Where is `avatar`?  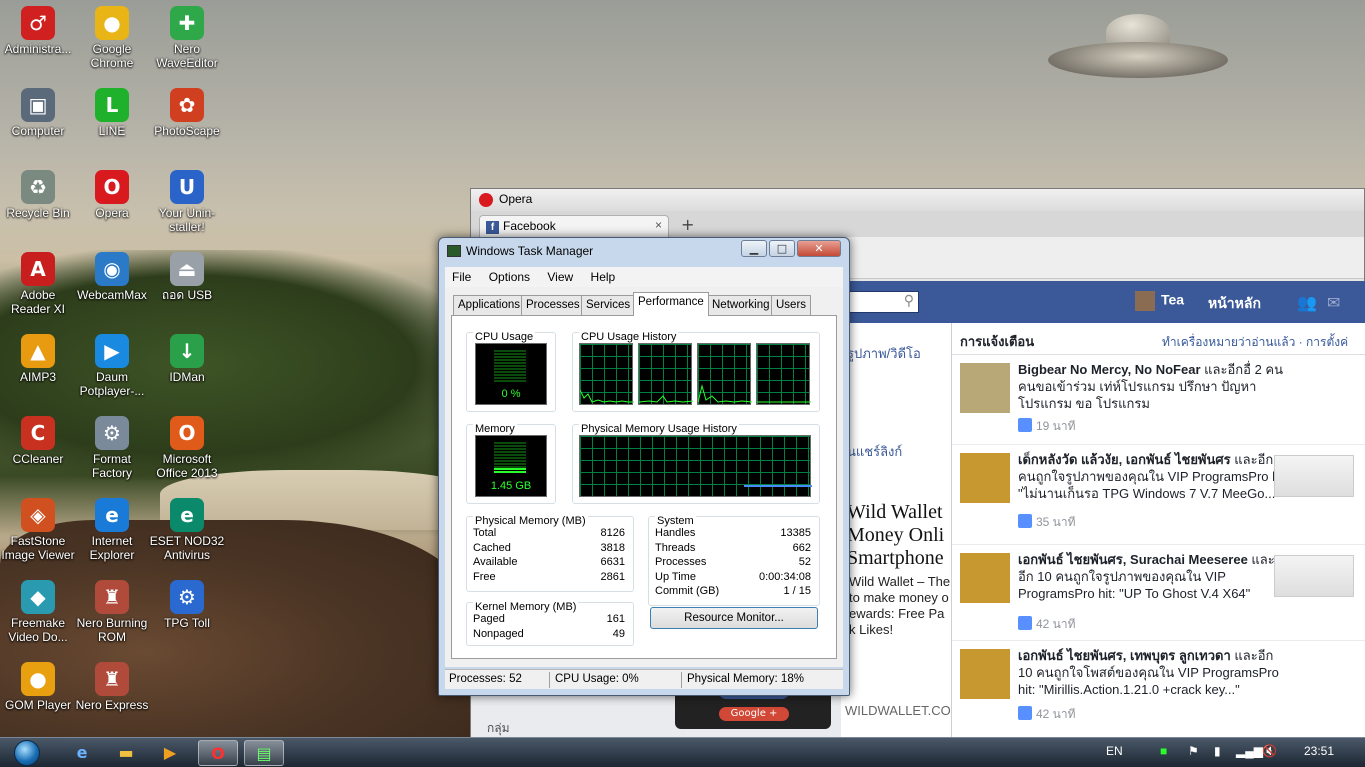 avatar is located at coordinates (1145, 301).